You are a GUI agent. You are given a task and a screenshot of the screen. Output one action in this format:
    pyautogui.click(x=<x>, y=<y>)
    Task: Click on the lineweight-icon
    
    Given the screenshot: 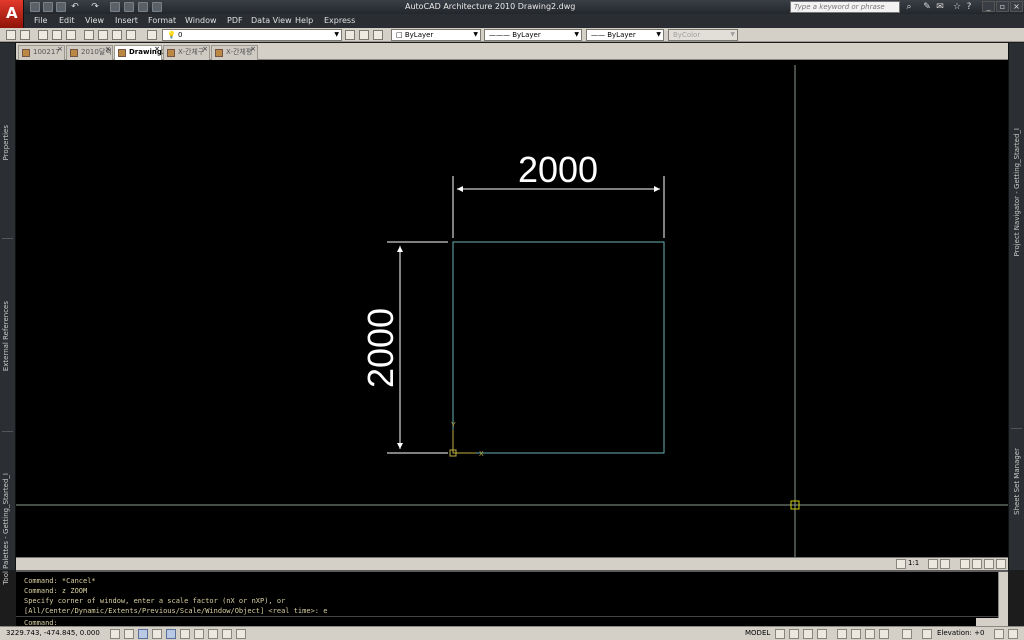 What is the action you would take?
    pyautogui.click(x=227, y=634)
    